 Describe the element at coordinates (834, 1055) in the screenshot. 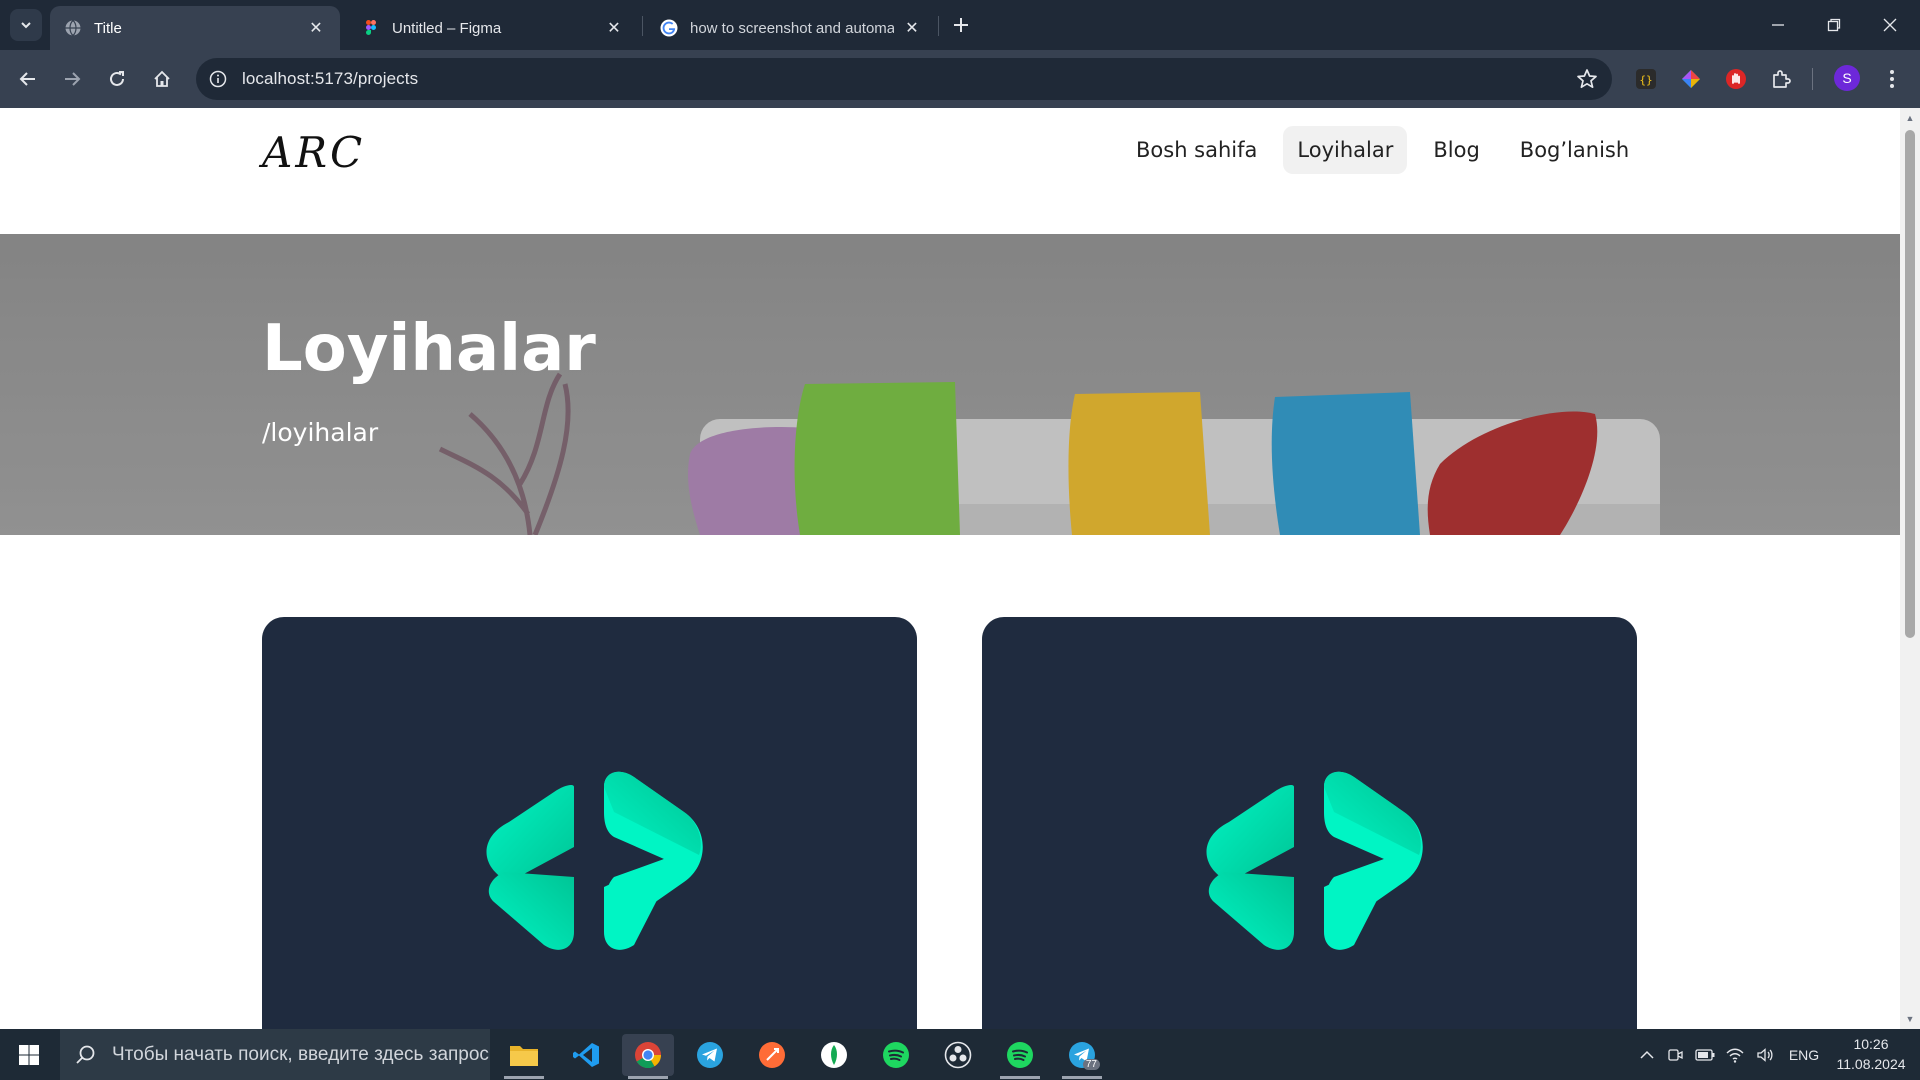

I see `mongodb-icon` at that location.